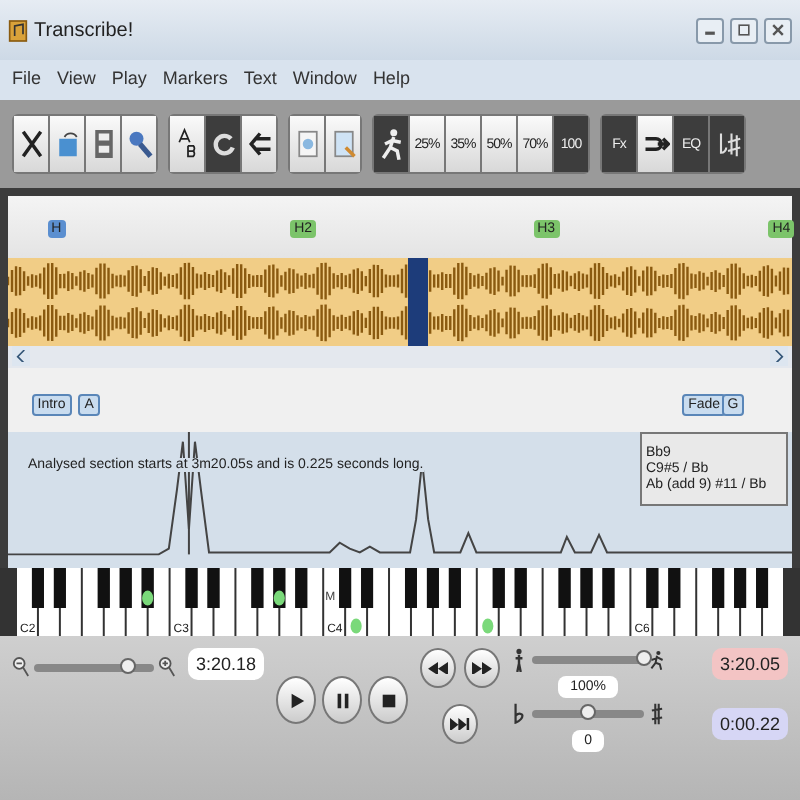 This screenshot has height=800, width=800. Describe the element at coordinates (18, 30) in the screenshot. I see `app-icon` at that location.